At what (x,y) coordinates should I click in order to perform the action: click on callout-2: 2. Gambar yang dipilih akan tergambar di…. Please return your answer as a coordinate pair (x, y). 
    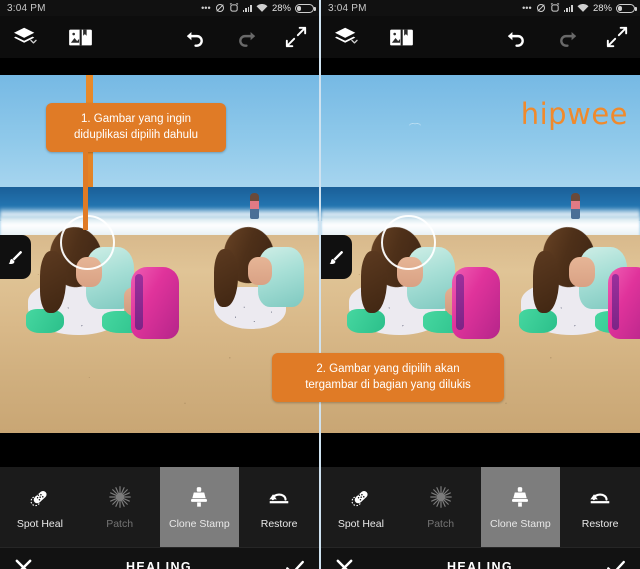
    Looking at the image, I should click on (388, 377).